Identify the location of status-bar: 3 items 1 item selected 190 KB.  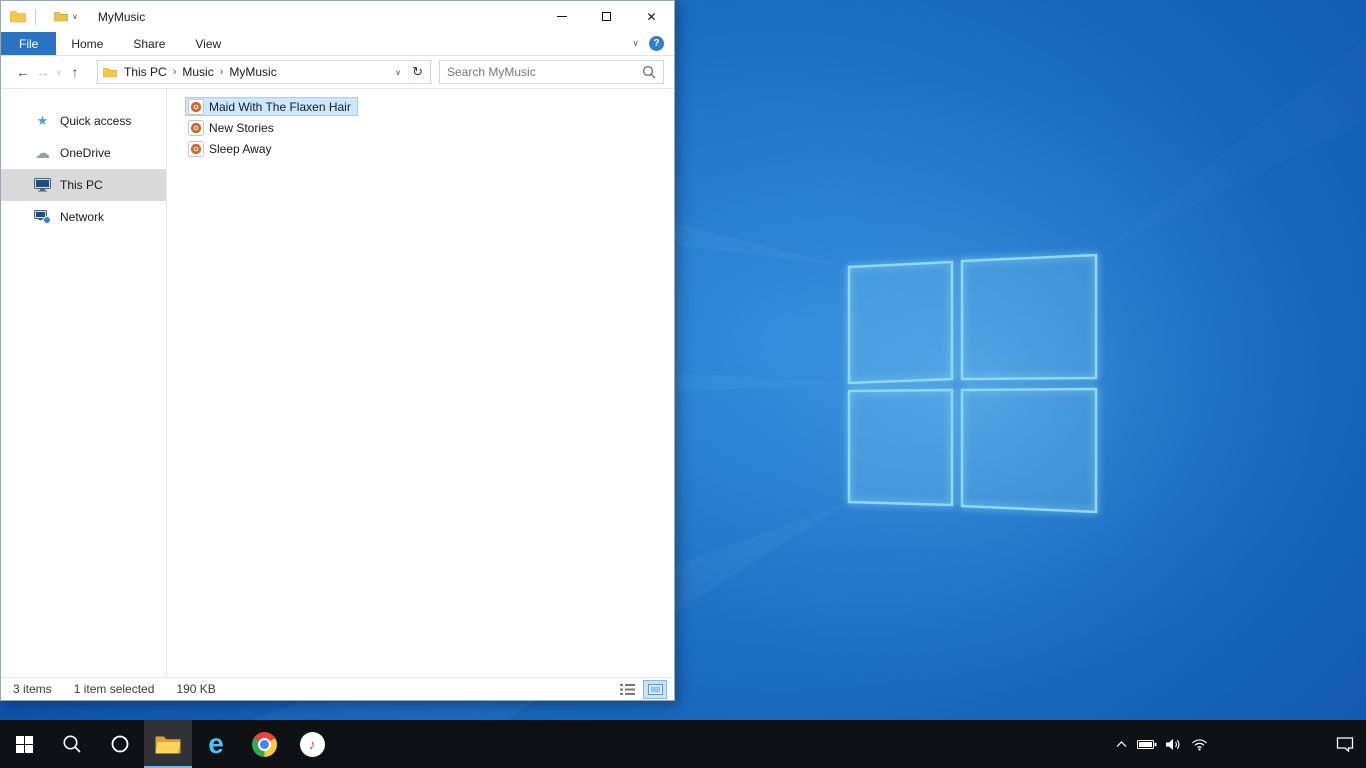
(337, 688).